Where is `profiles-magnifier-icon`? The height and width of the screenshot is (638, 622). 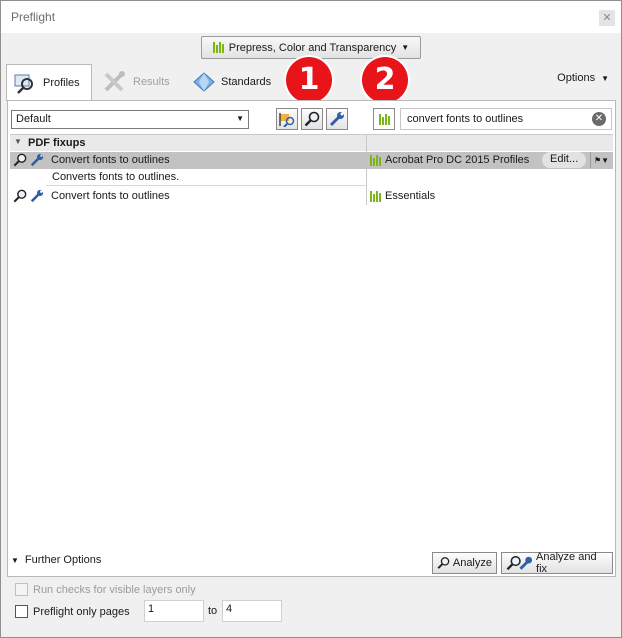
profiles-magnifier-icon is located at coordinates (23, 84).